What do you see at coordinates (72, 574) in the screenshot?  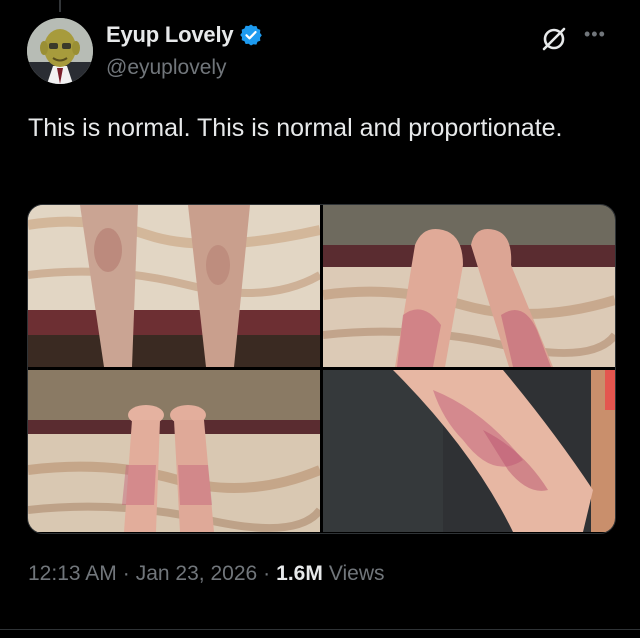 I see `tweet-time: 12:13 AM` at bounding box center [72, 574].